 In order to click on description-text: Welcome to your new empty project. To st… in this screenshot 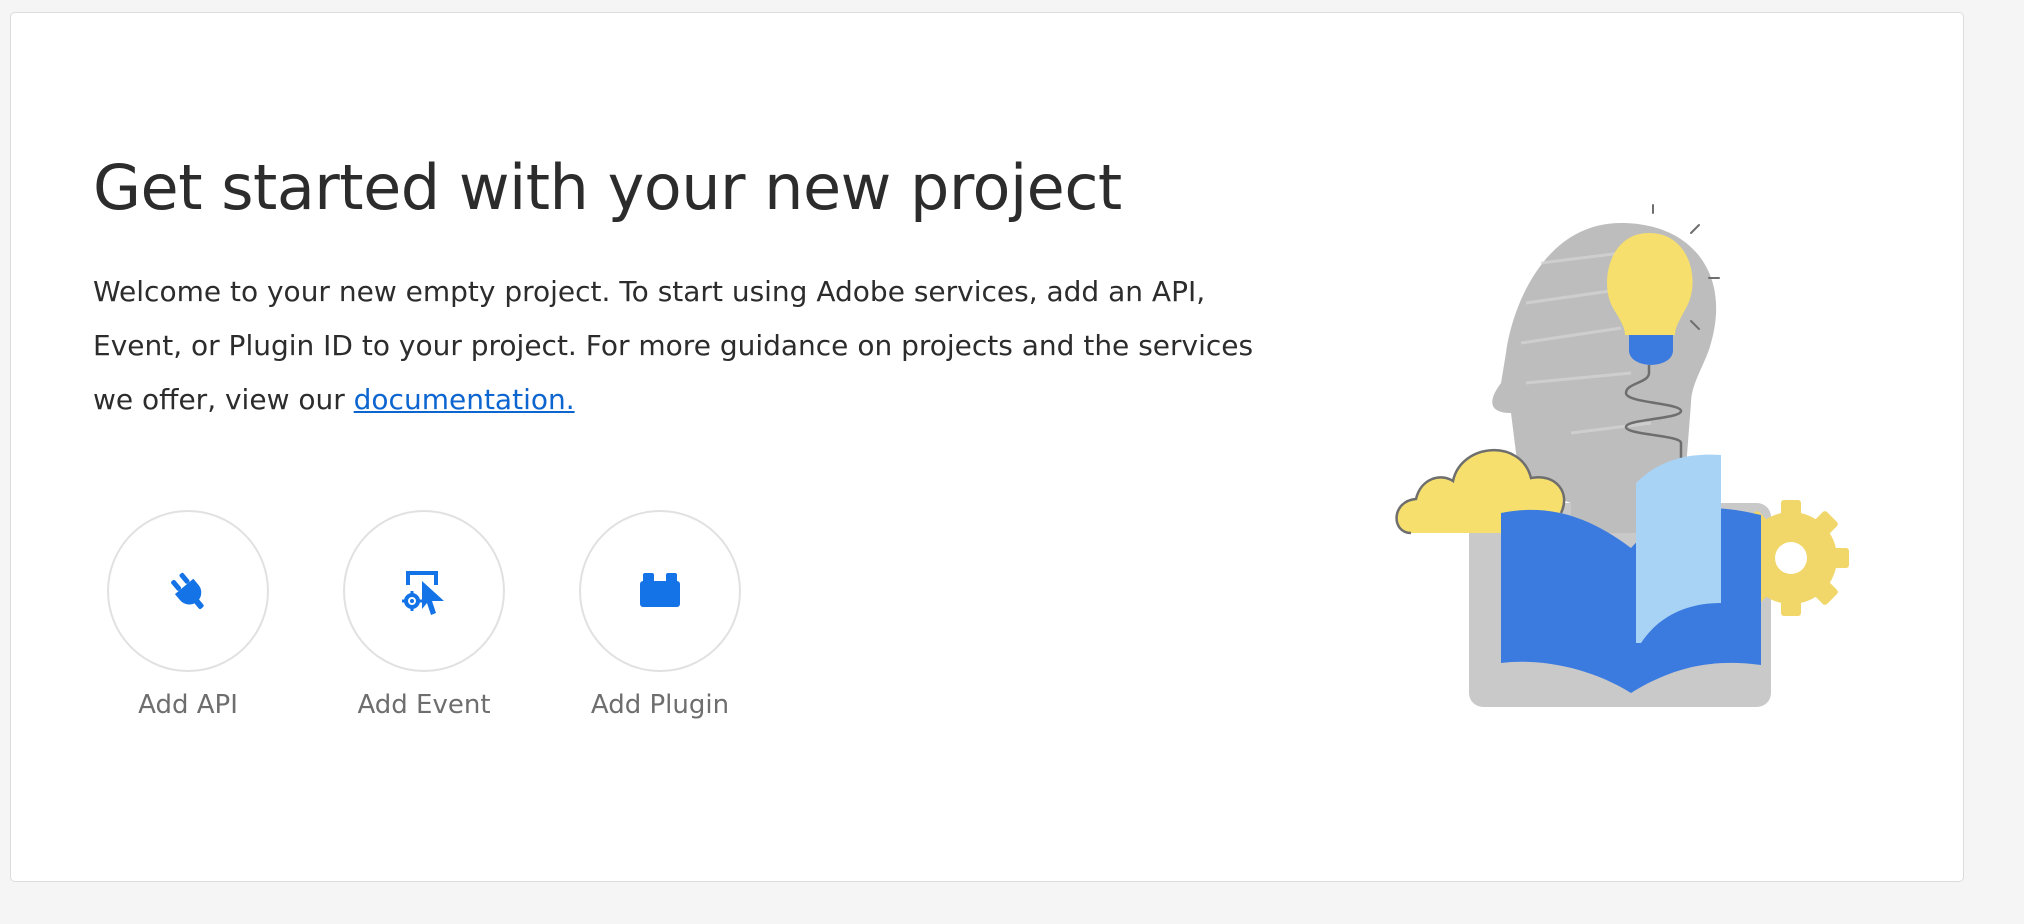, I will do `click(673, 345)`.